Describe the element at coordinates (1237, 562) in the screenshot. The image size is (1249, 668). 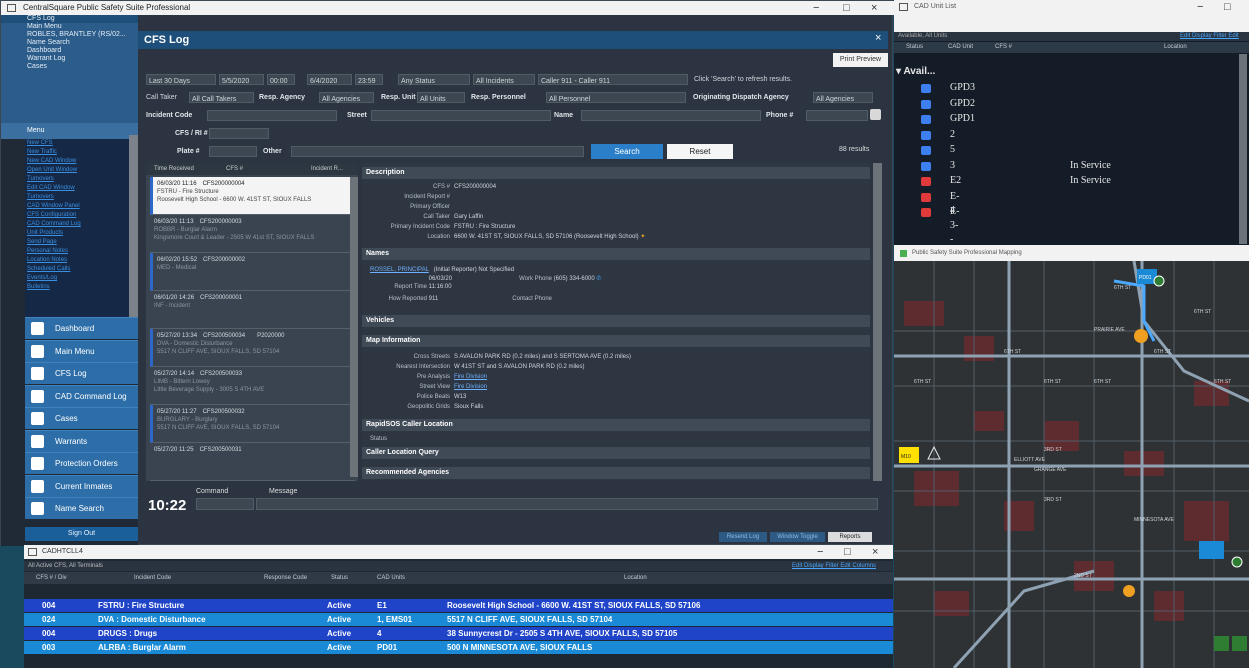
I see `unit-status-icon` at that location.